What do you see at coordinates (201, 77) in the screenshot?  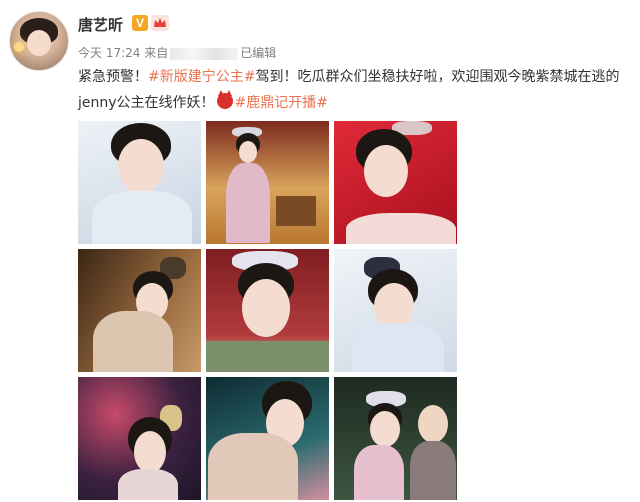 I see `hashtag-link: #新版建宁公主#` at bounding box center [201, 77].